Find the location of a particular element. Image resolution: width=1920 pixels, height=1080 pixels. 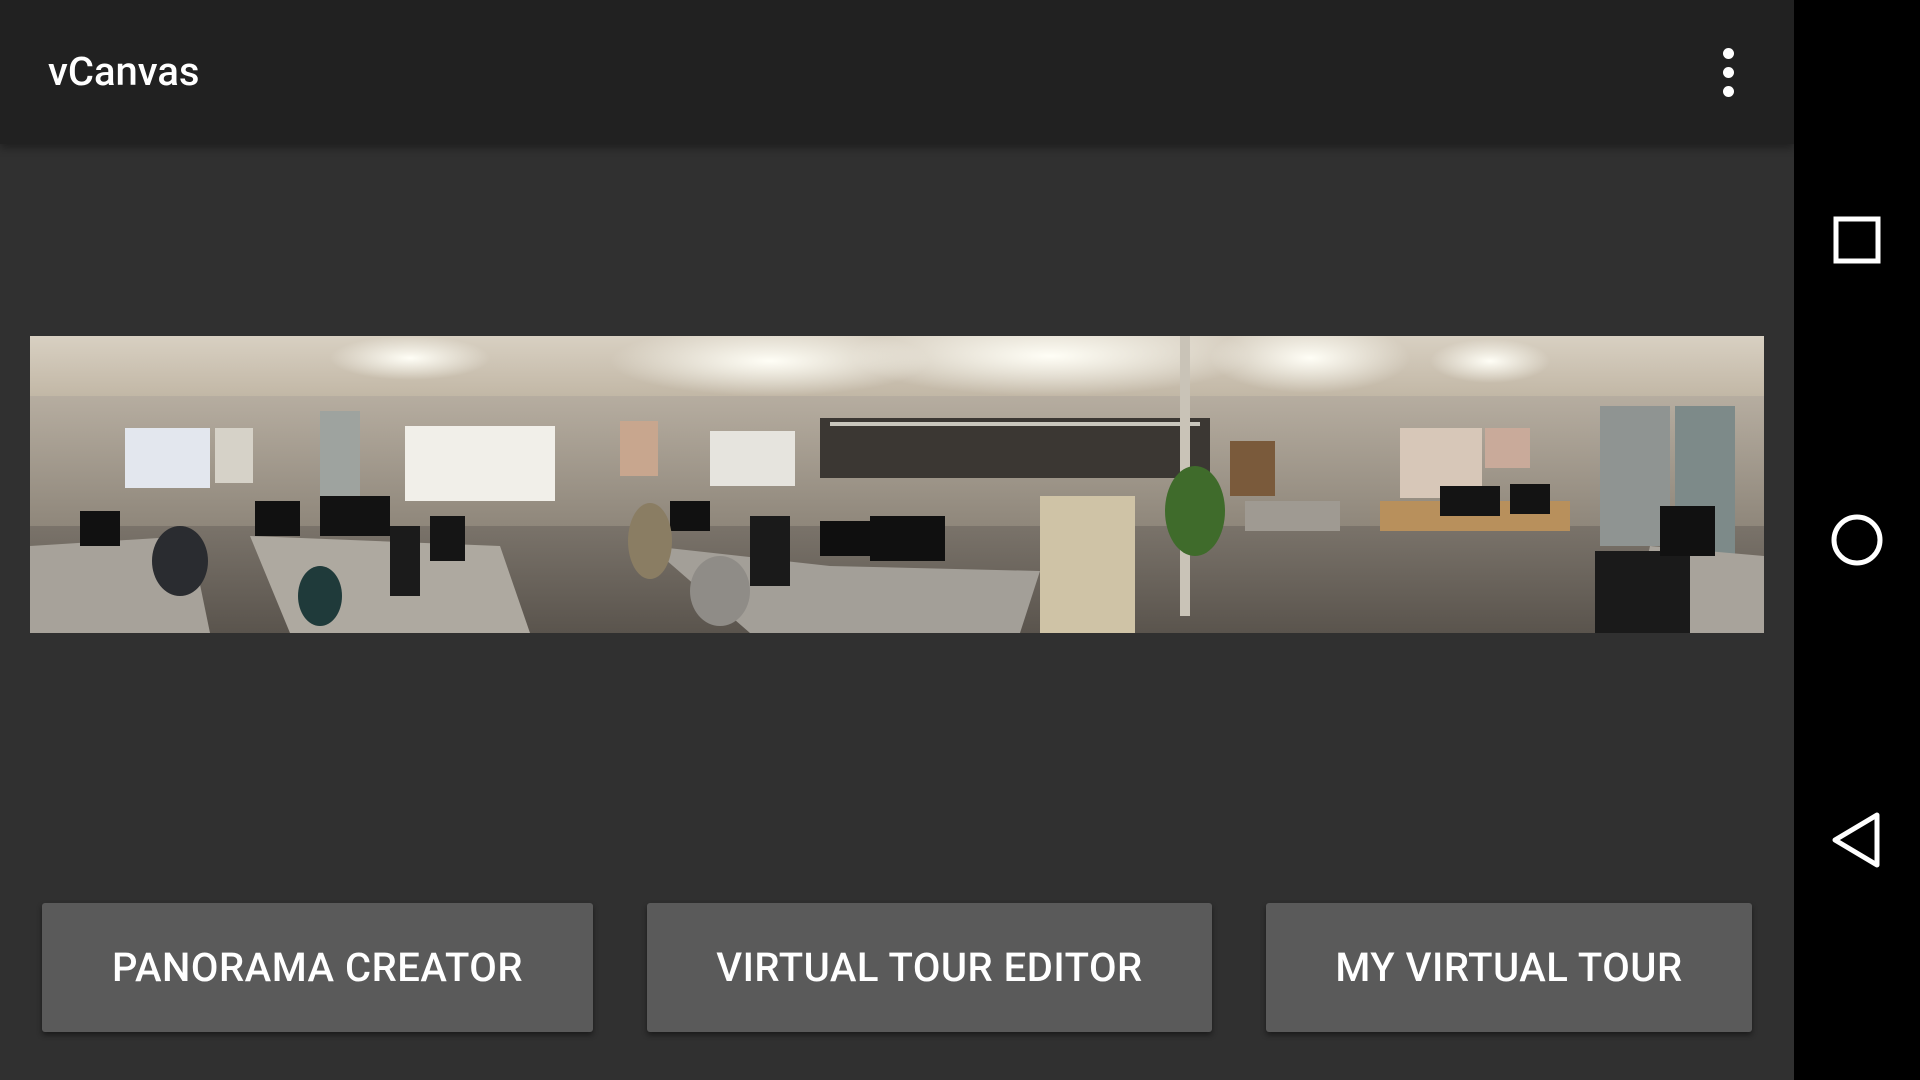

panorama-creator-button: PANORAMA CREATOR is located at coordinates (317, 967).